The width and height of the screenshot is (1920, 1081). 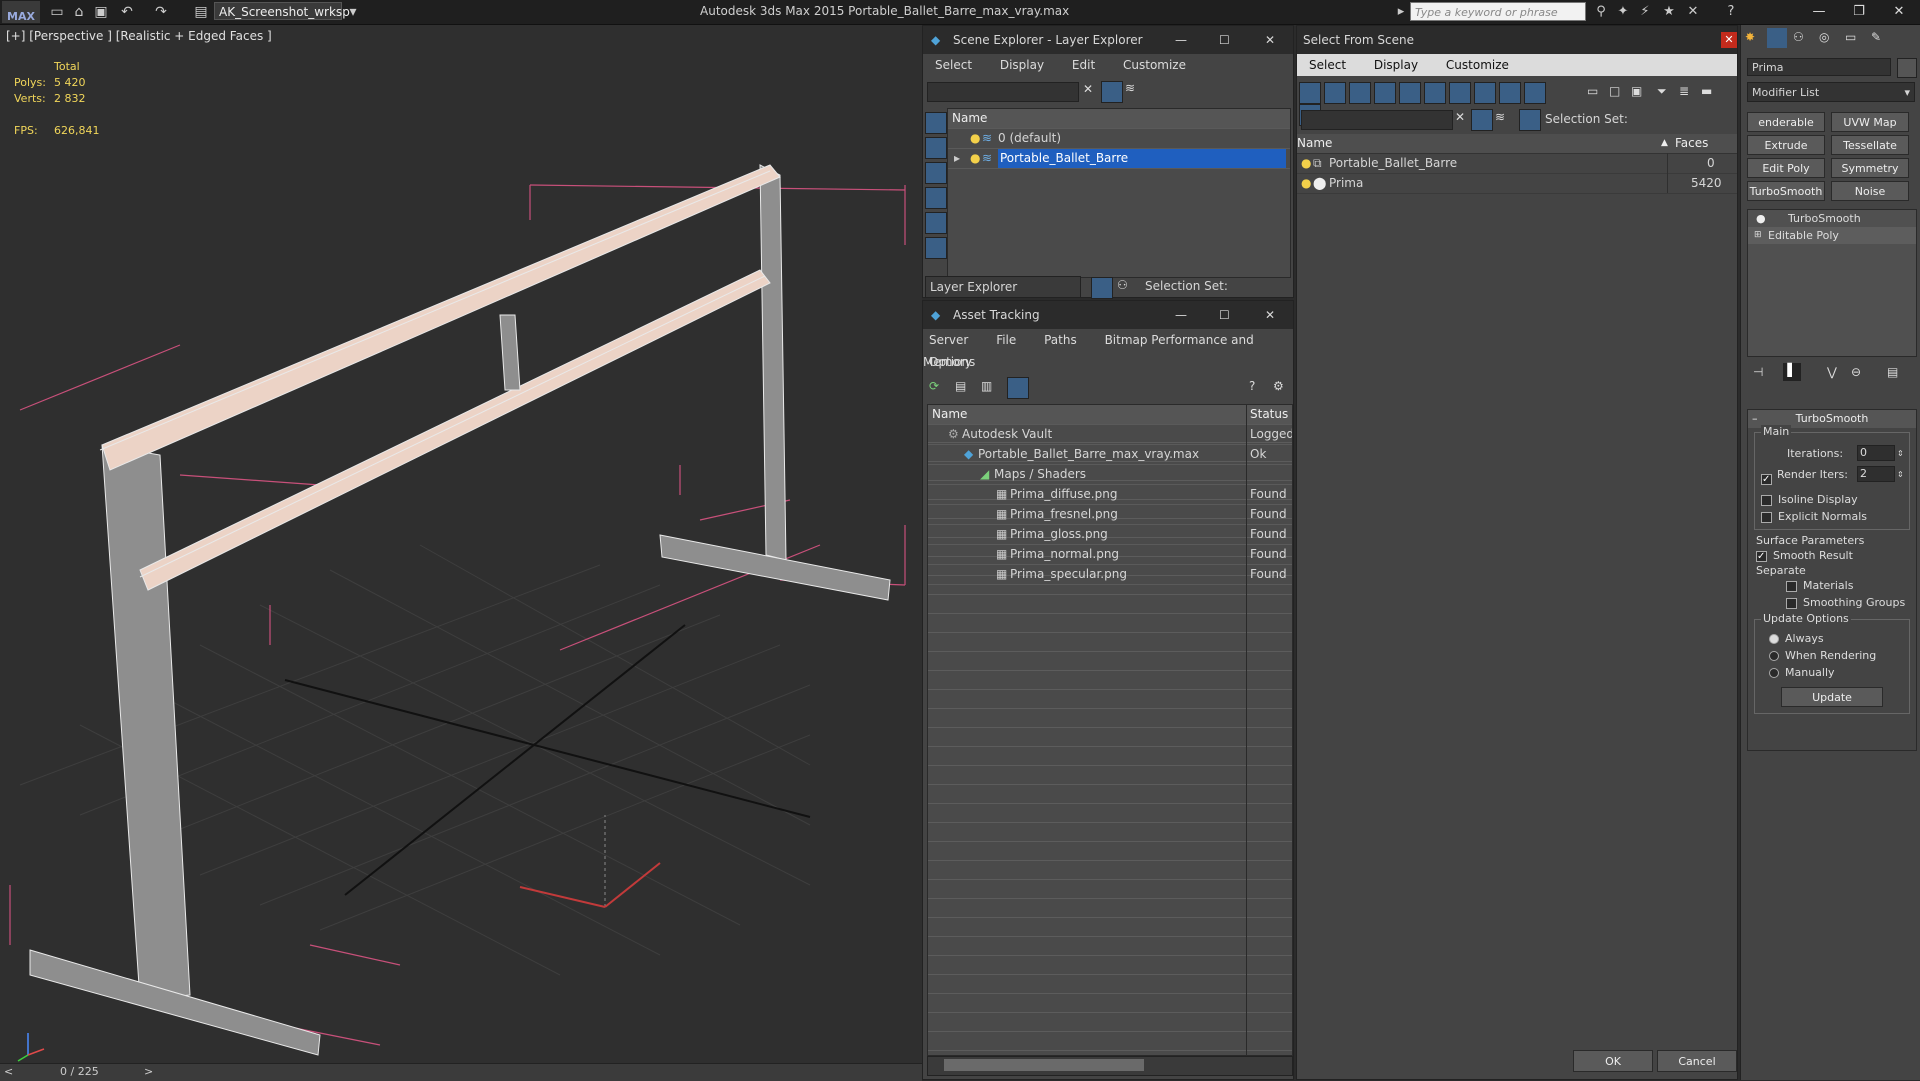 I want to click on display-tab-icon: ▭, so click(x=1850, y=37).